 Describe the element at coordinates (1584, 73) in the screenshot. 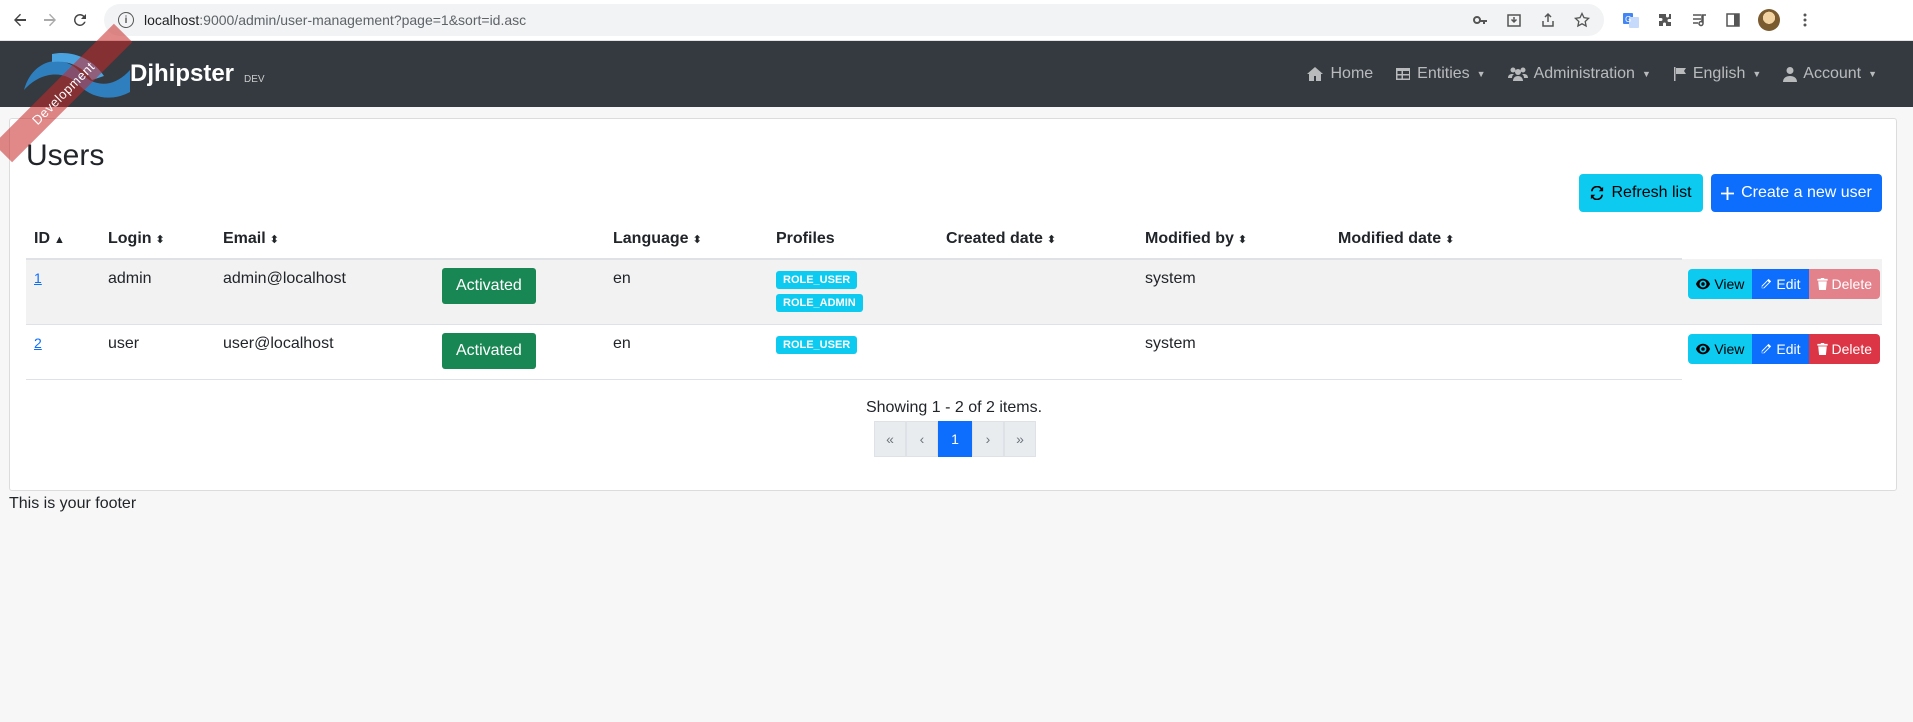

I see `nav-administration-label: Administration` at that location.